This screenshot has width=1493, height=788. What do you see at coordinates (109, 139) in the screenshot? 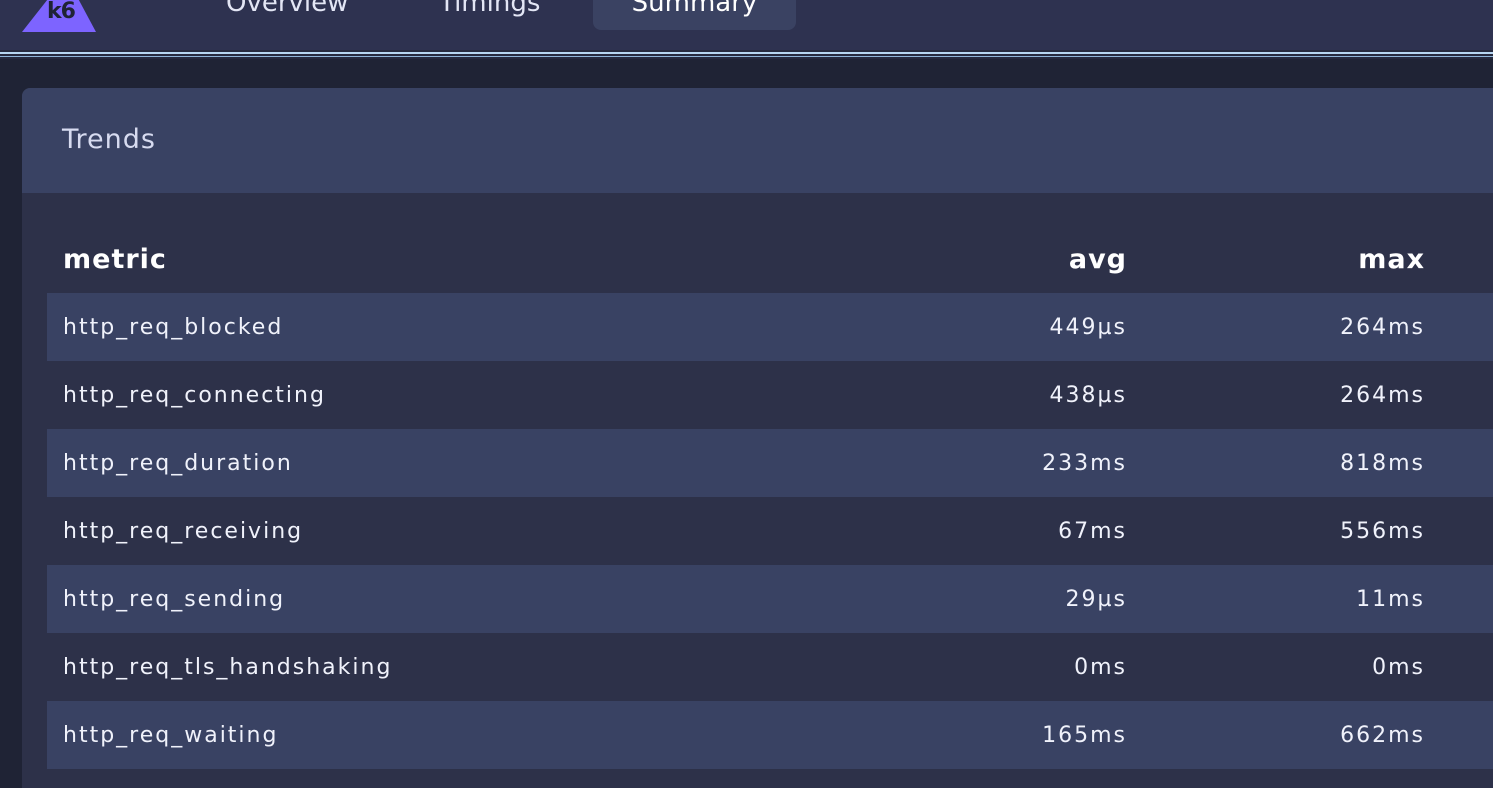
I see `trends-title: Trends` at bounding box center [109, 139].